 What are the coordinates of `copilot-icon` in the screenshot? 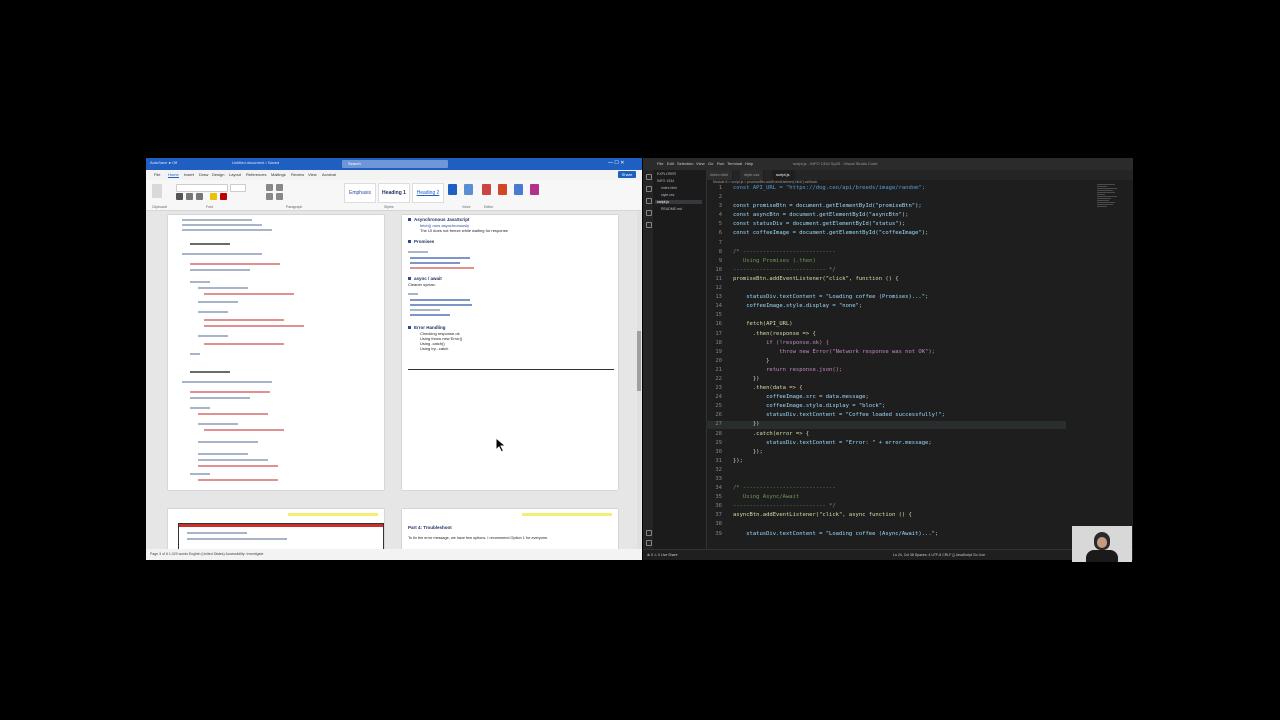 It's located at (518, 189).